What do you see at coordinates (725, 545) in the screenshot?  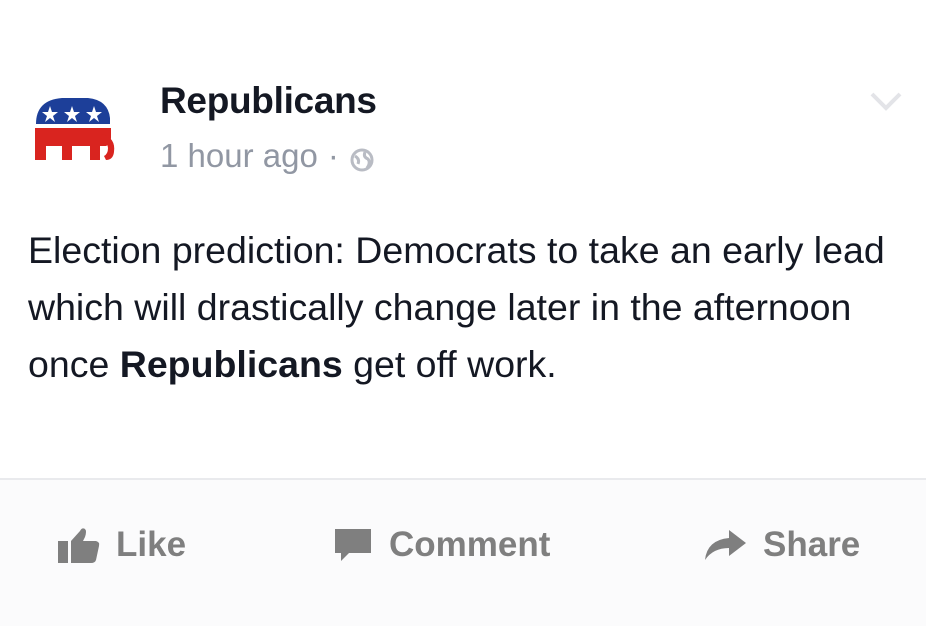 I see `share-arrow-icon` at bounding box center [725, 545].